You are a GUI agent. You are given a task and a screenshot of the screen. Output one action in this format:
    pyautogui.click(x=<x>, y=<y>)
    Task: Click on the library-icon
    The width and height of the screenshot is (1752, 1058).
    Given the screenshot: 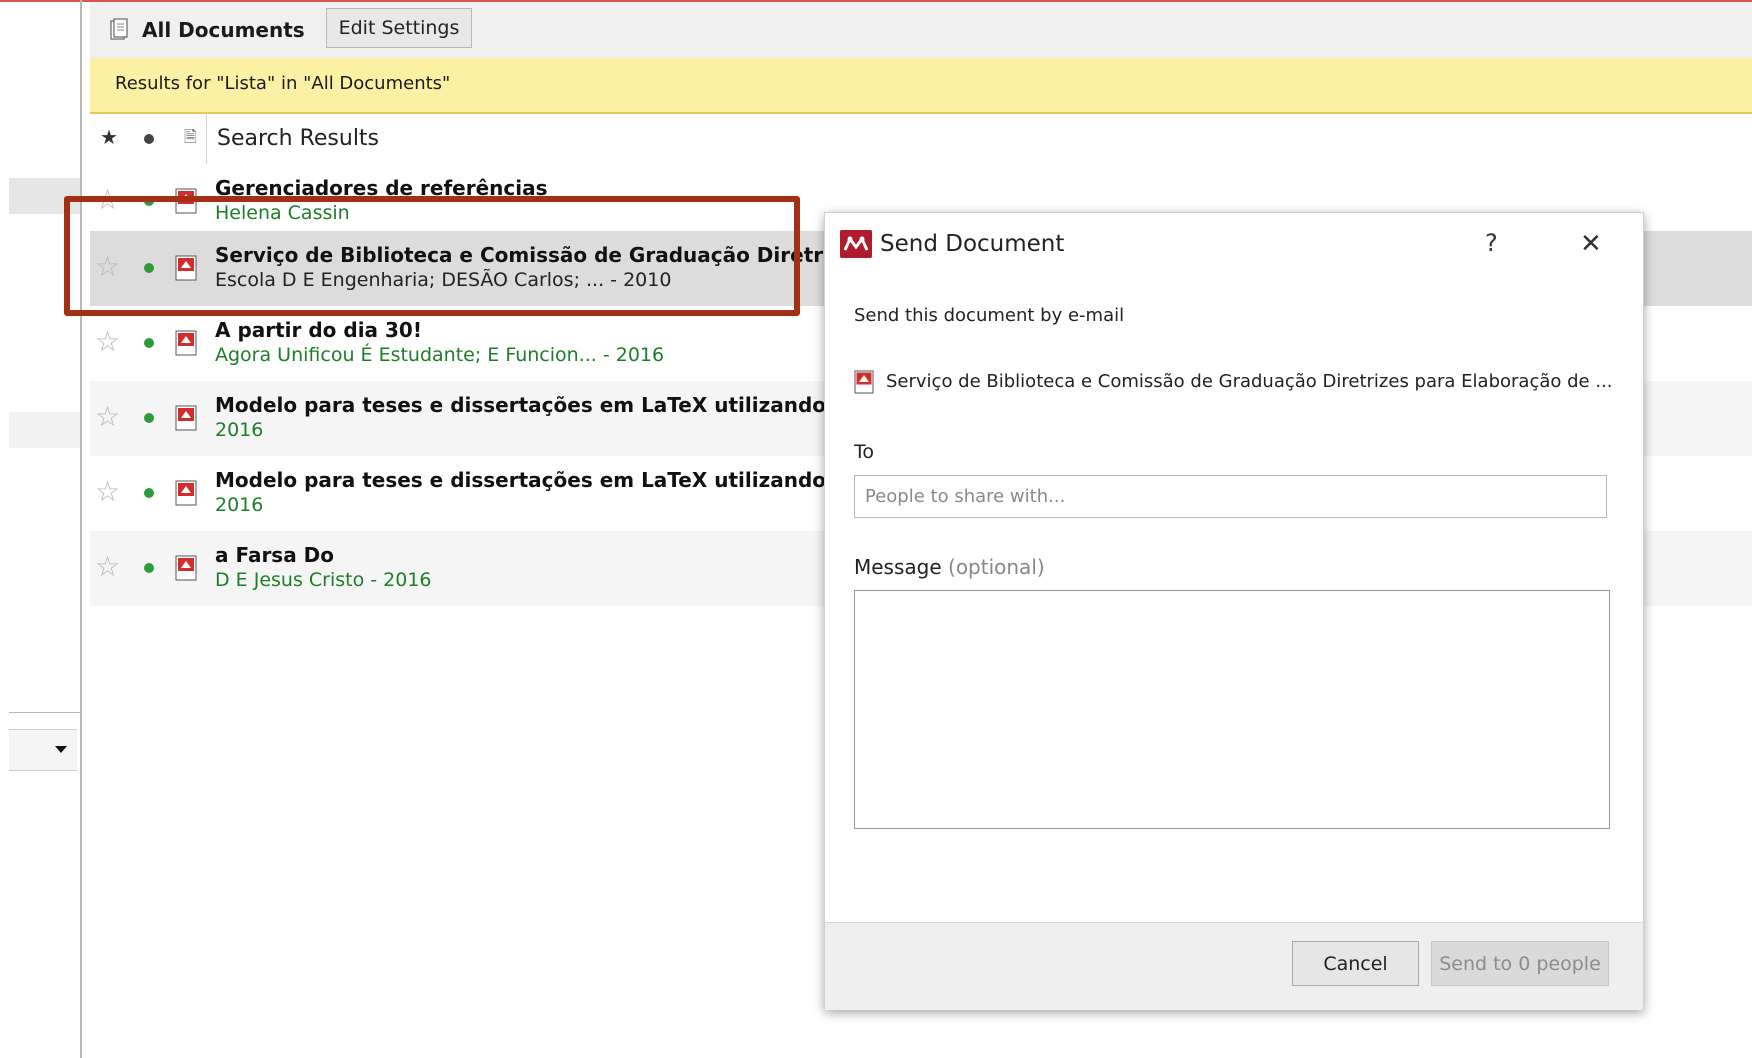 What is the action you would take?
    pyautogui.click(x=119, y=29)
    